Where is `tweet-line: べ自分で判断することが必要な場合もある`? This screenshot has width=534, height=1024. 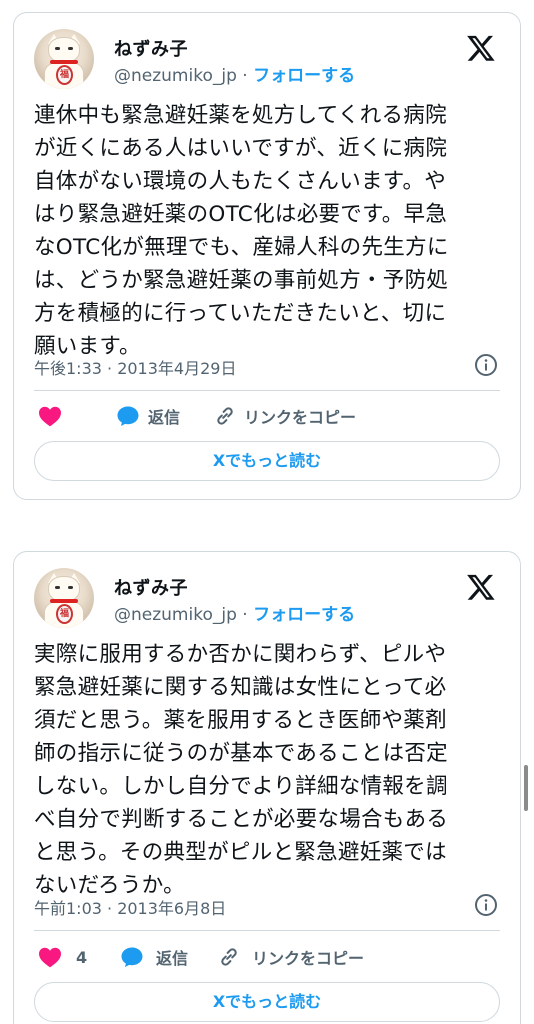 tweet-line: べ自分で判断することが必要な場合もある is located at coordinates (241, 819).